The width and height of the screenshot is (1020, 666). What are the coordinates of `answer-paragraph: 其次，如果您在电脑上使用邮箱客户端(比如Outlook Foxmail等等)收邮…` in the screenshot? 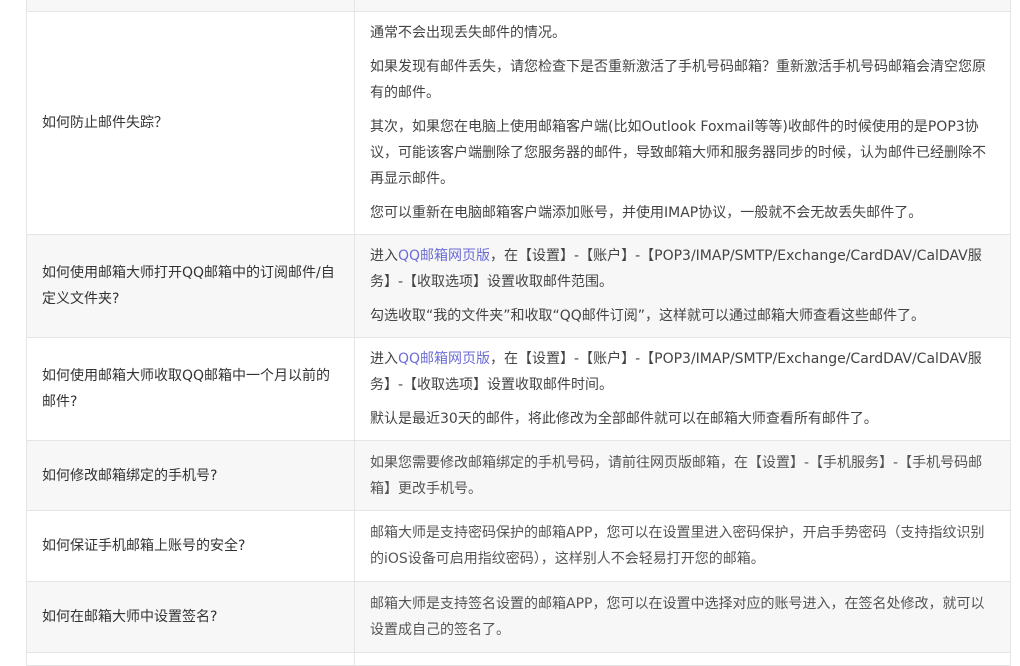 It's located at (678, 153).